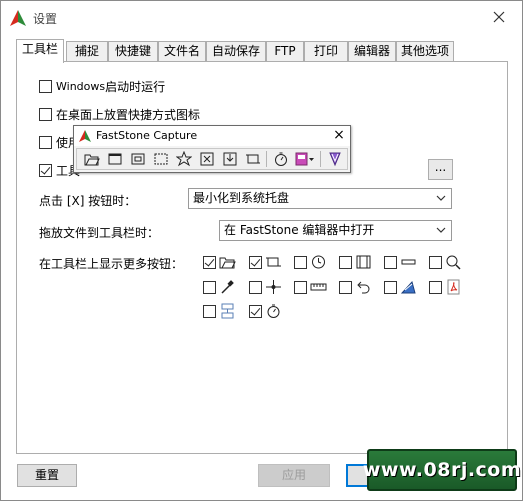 Image resolution: width=523 pixels, height=501 pixels. I want to click on magnifier-icon, so click(453, 262).